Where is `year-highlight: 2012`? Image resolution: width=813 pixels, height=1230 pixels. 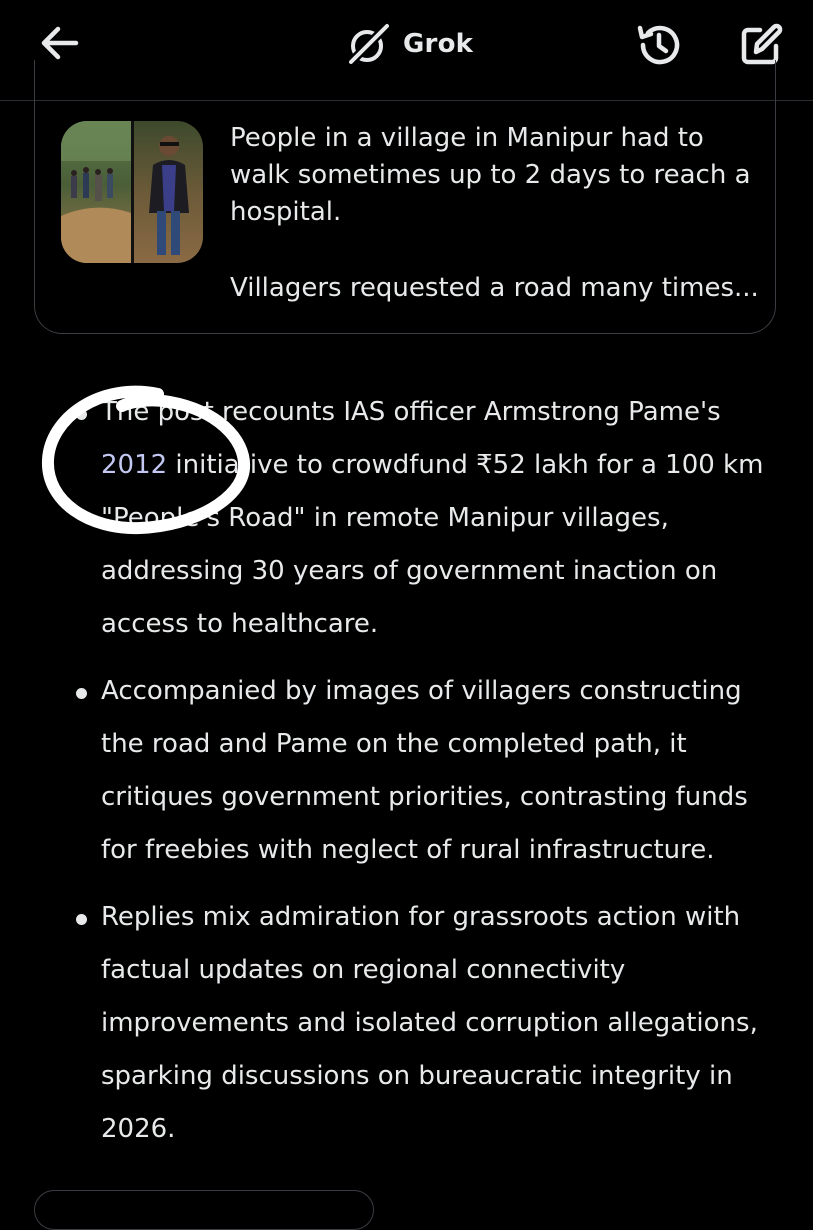 year-highlight: 2012 is located at coordinates (134, 465).